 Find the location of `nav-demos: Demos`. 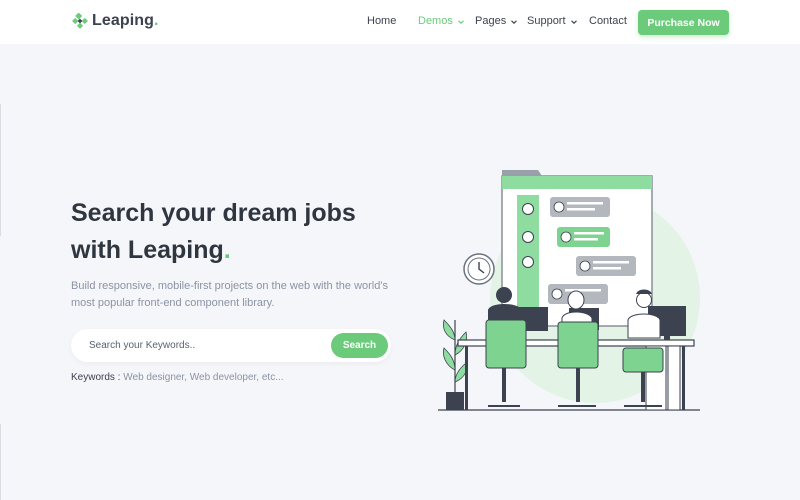

nav-demos: Demos is located at coordinates (441, 21).